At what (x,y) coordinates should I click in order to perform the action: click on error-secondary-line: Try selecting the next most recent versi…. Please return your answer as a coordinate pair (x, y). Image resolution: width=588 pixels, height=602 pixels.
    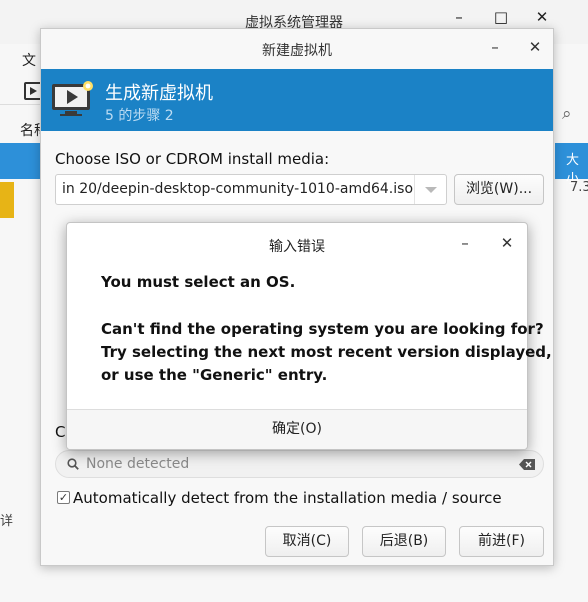
    Looking at the image, I should click on (326, 352).